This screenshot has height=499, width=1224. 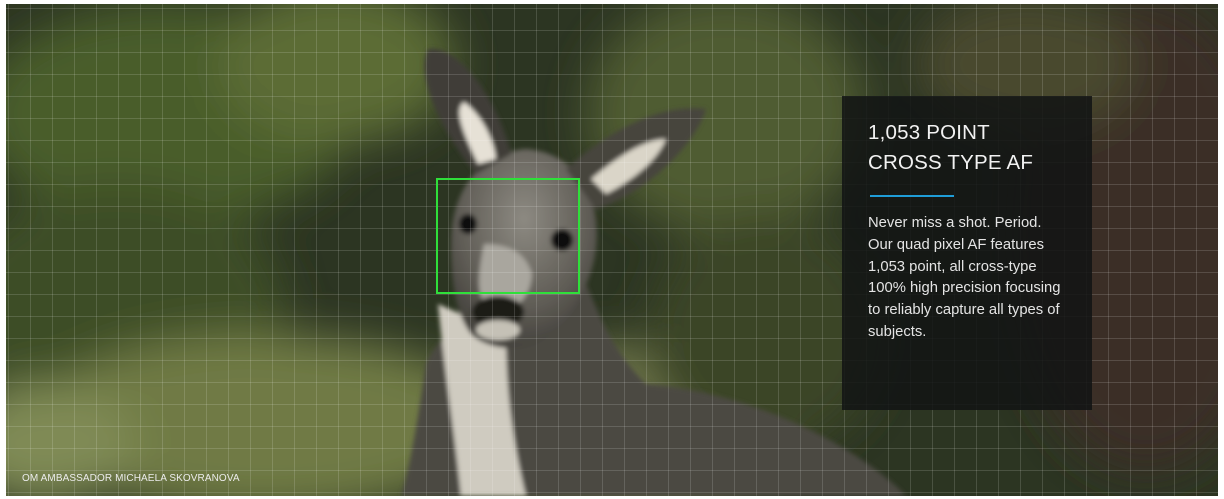 I want to click on feature-title-line2: CROSS TYPE AF, so click(x=951, y=162).